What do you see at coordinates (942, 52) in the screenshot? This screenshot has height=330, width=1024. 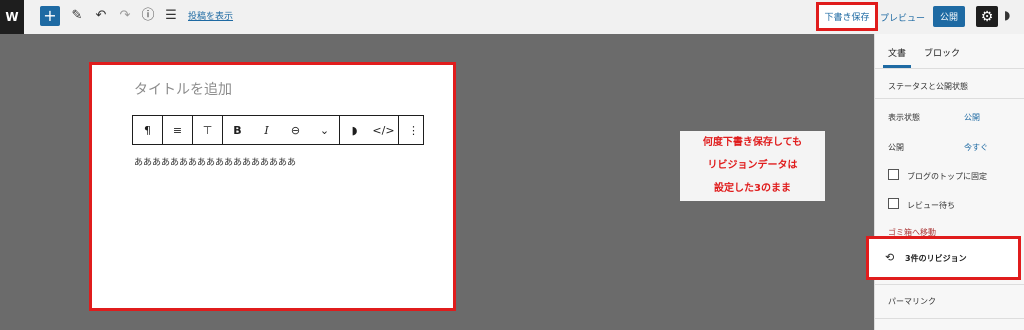 I see `tab-block: ブロック` at bounding box center [942, 52].